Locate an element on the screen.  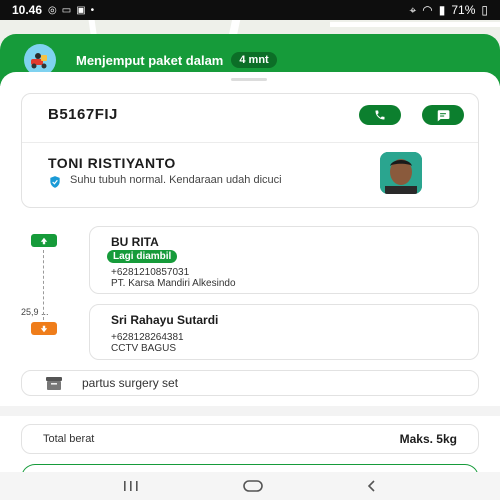
weight-label: Total berat is located at coordinates (69, 439).